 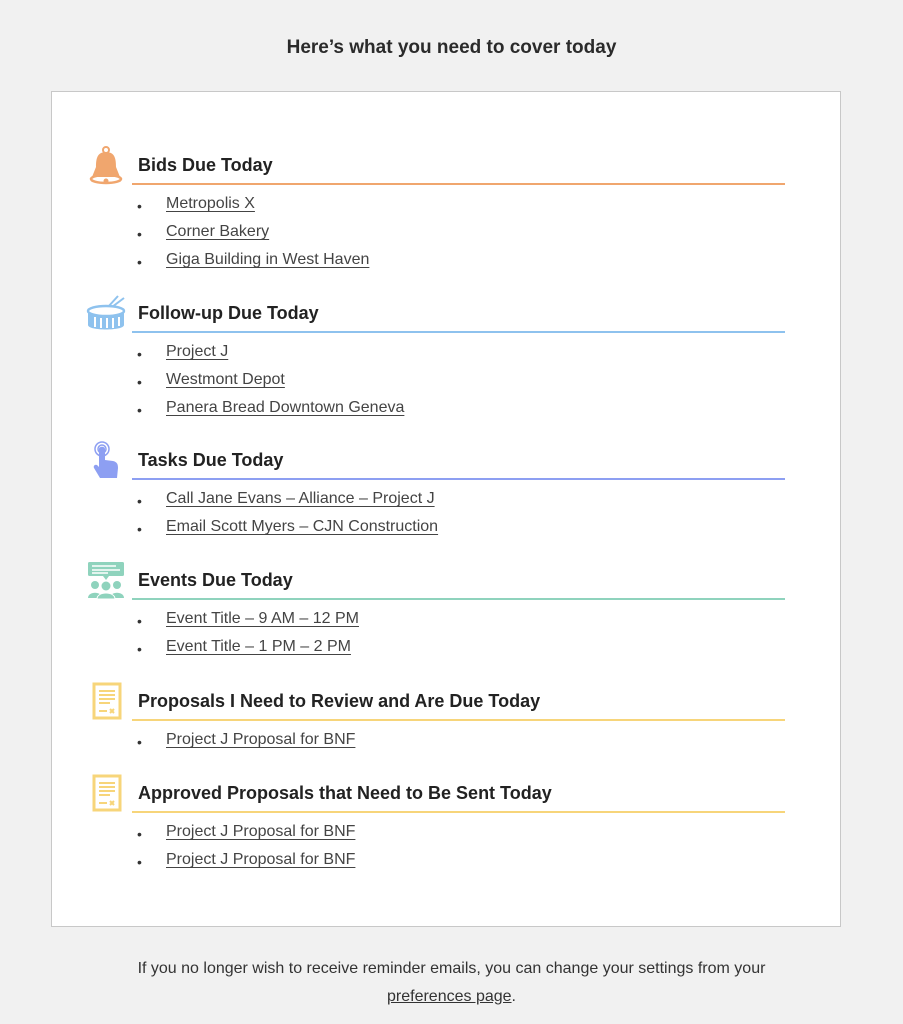 What do you see at coordinates (449, 996) in the screenshot?
I see `preferences-link: preferences page` at bounding box center [449, 996].